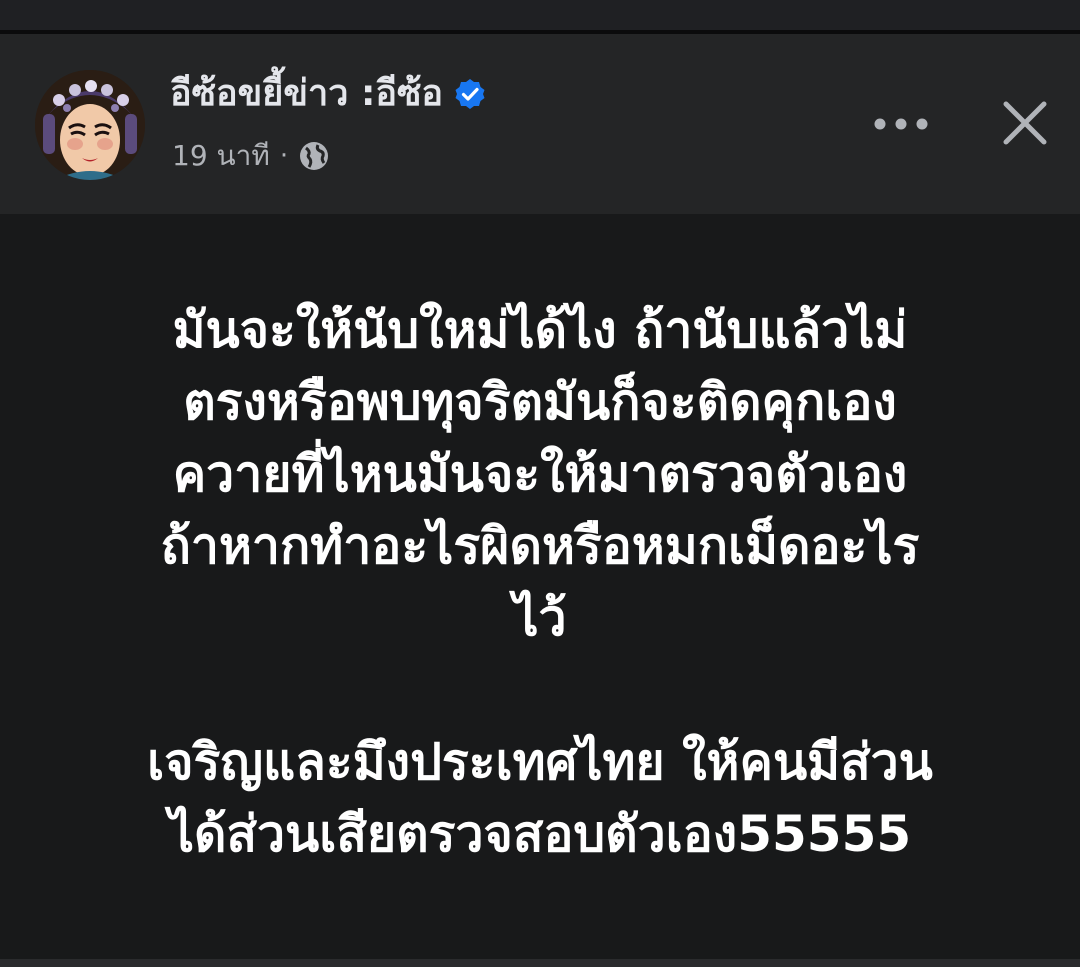 This screenshot has width=1080, height=967. I want to click on post-text-line: ไว้, so click(540, 618).